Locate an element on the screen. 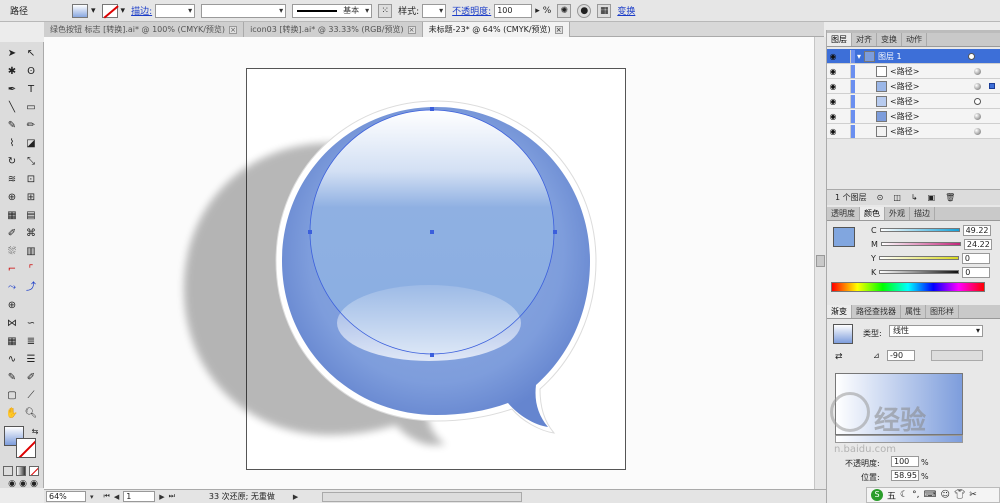  moon-icon: ☾ is located at coordinates (904, 495).